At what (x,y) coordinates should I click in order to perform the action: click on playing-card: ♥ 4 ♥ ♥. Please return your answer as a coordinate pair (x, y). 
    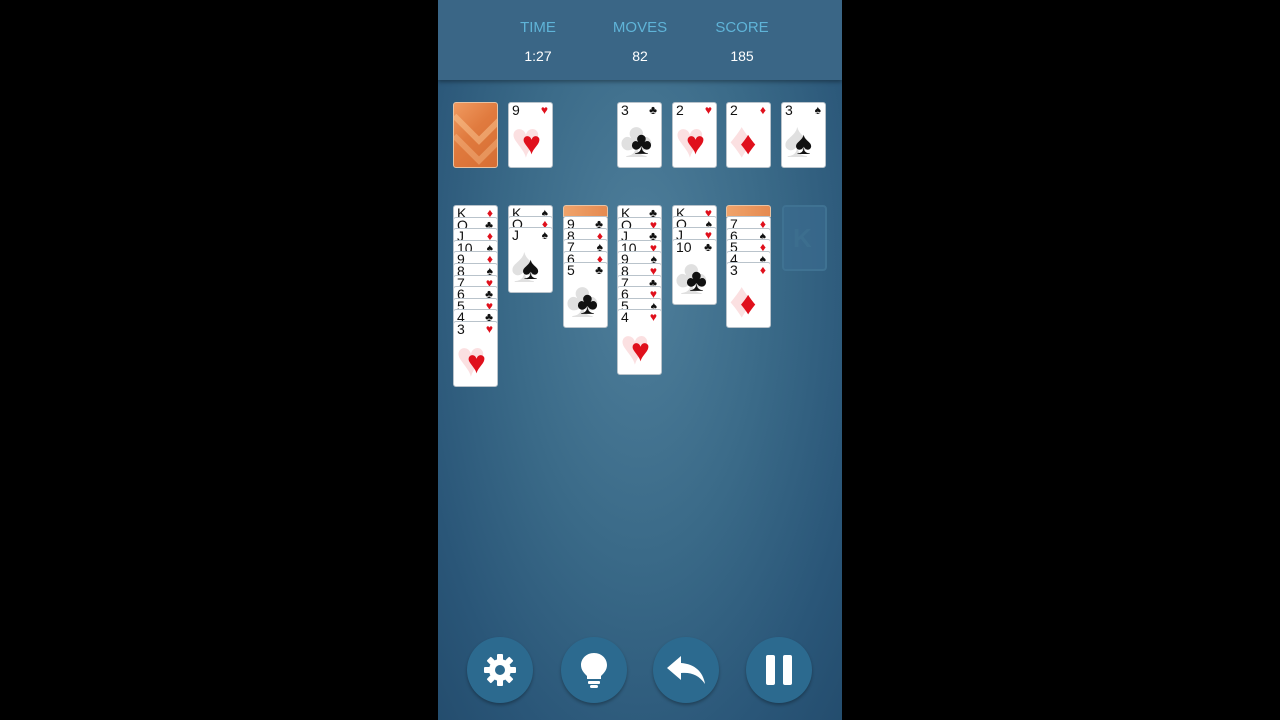
    Looking at the image, I should click on (639, 342).